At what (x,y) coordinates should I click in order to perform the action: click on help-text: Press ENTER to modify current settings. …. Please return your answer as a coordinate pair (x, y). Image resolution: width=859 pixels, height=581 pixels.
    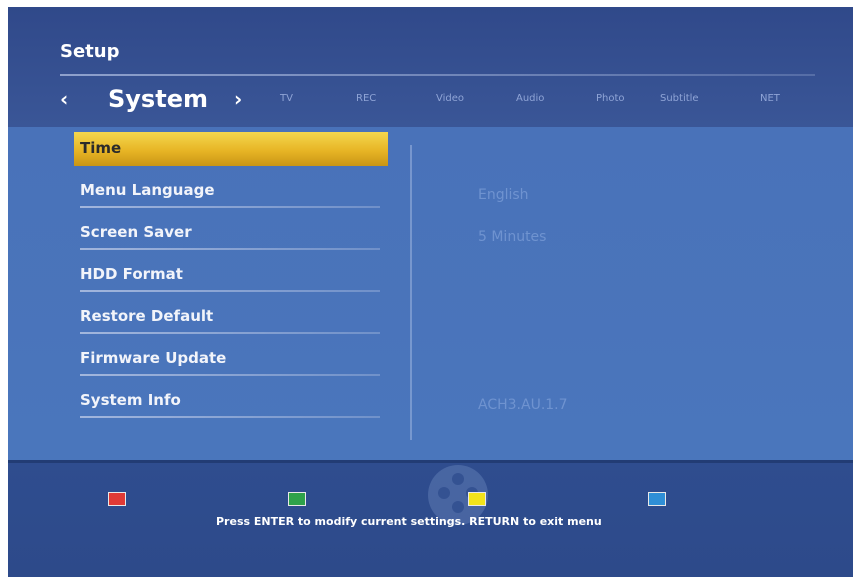
    Looking at the image, I should click on (409, 521).